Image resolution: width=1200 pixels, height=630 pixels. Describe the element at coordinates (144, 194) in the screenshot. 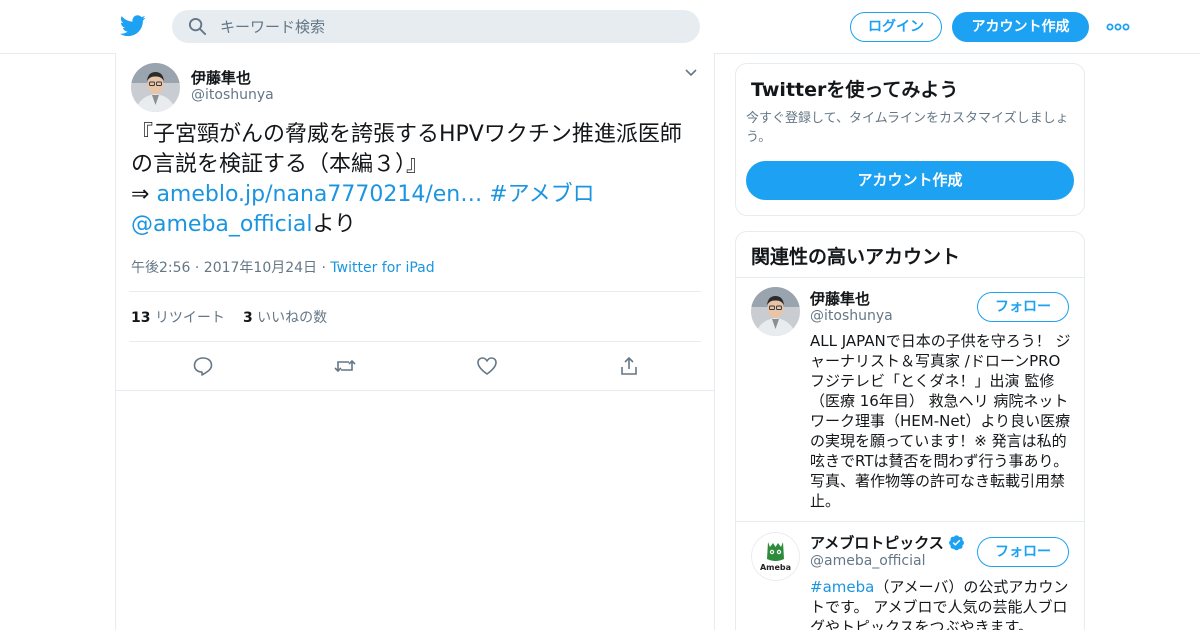

I see `arrow-text: ⇒` at that location.